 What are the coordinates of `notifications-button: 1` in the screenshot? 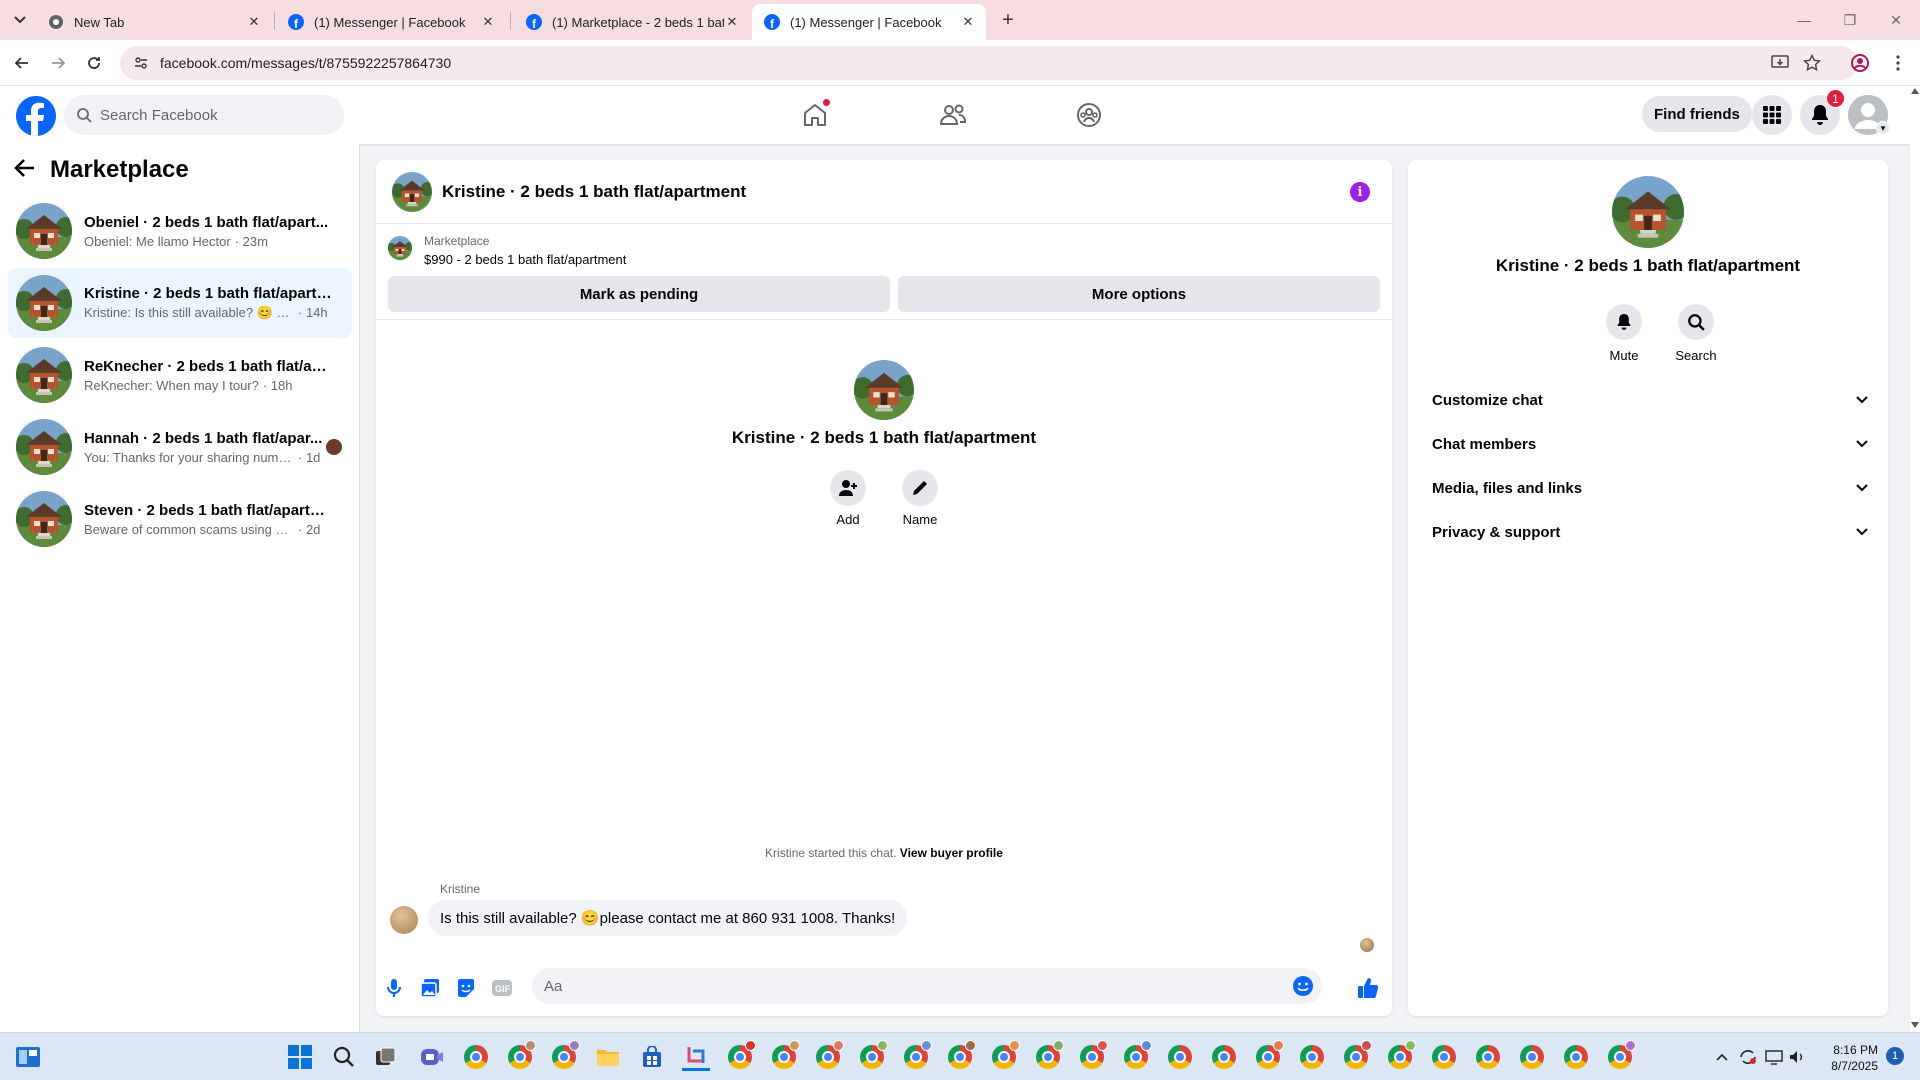 It's located at (1822, 112).